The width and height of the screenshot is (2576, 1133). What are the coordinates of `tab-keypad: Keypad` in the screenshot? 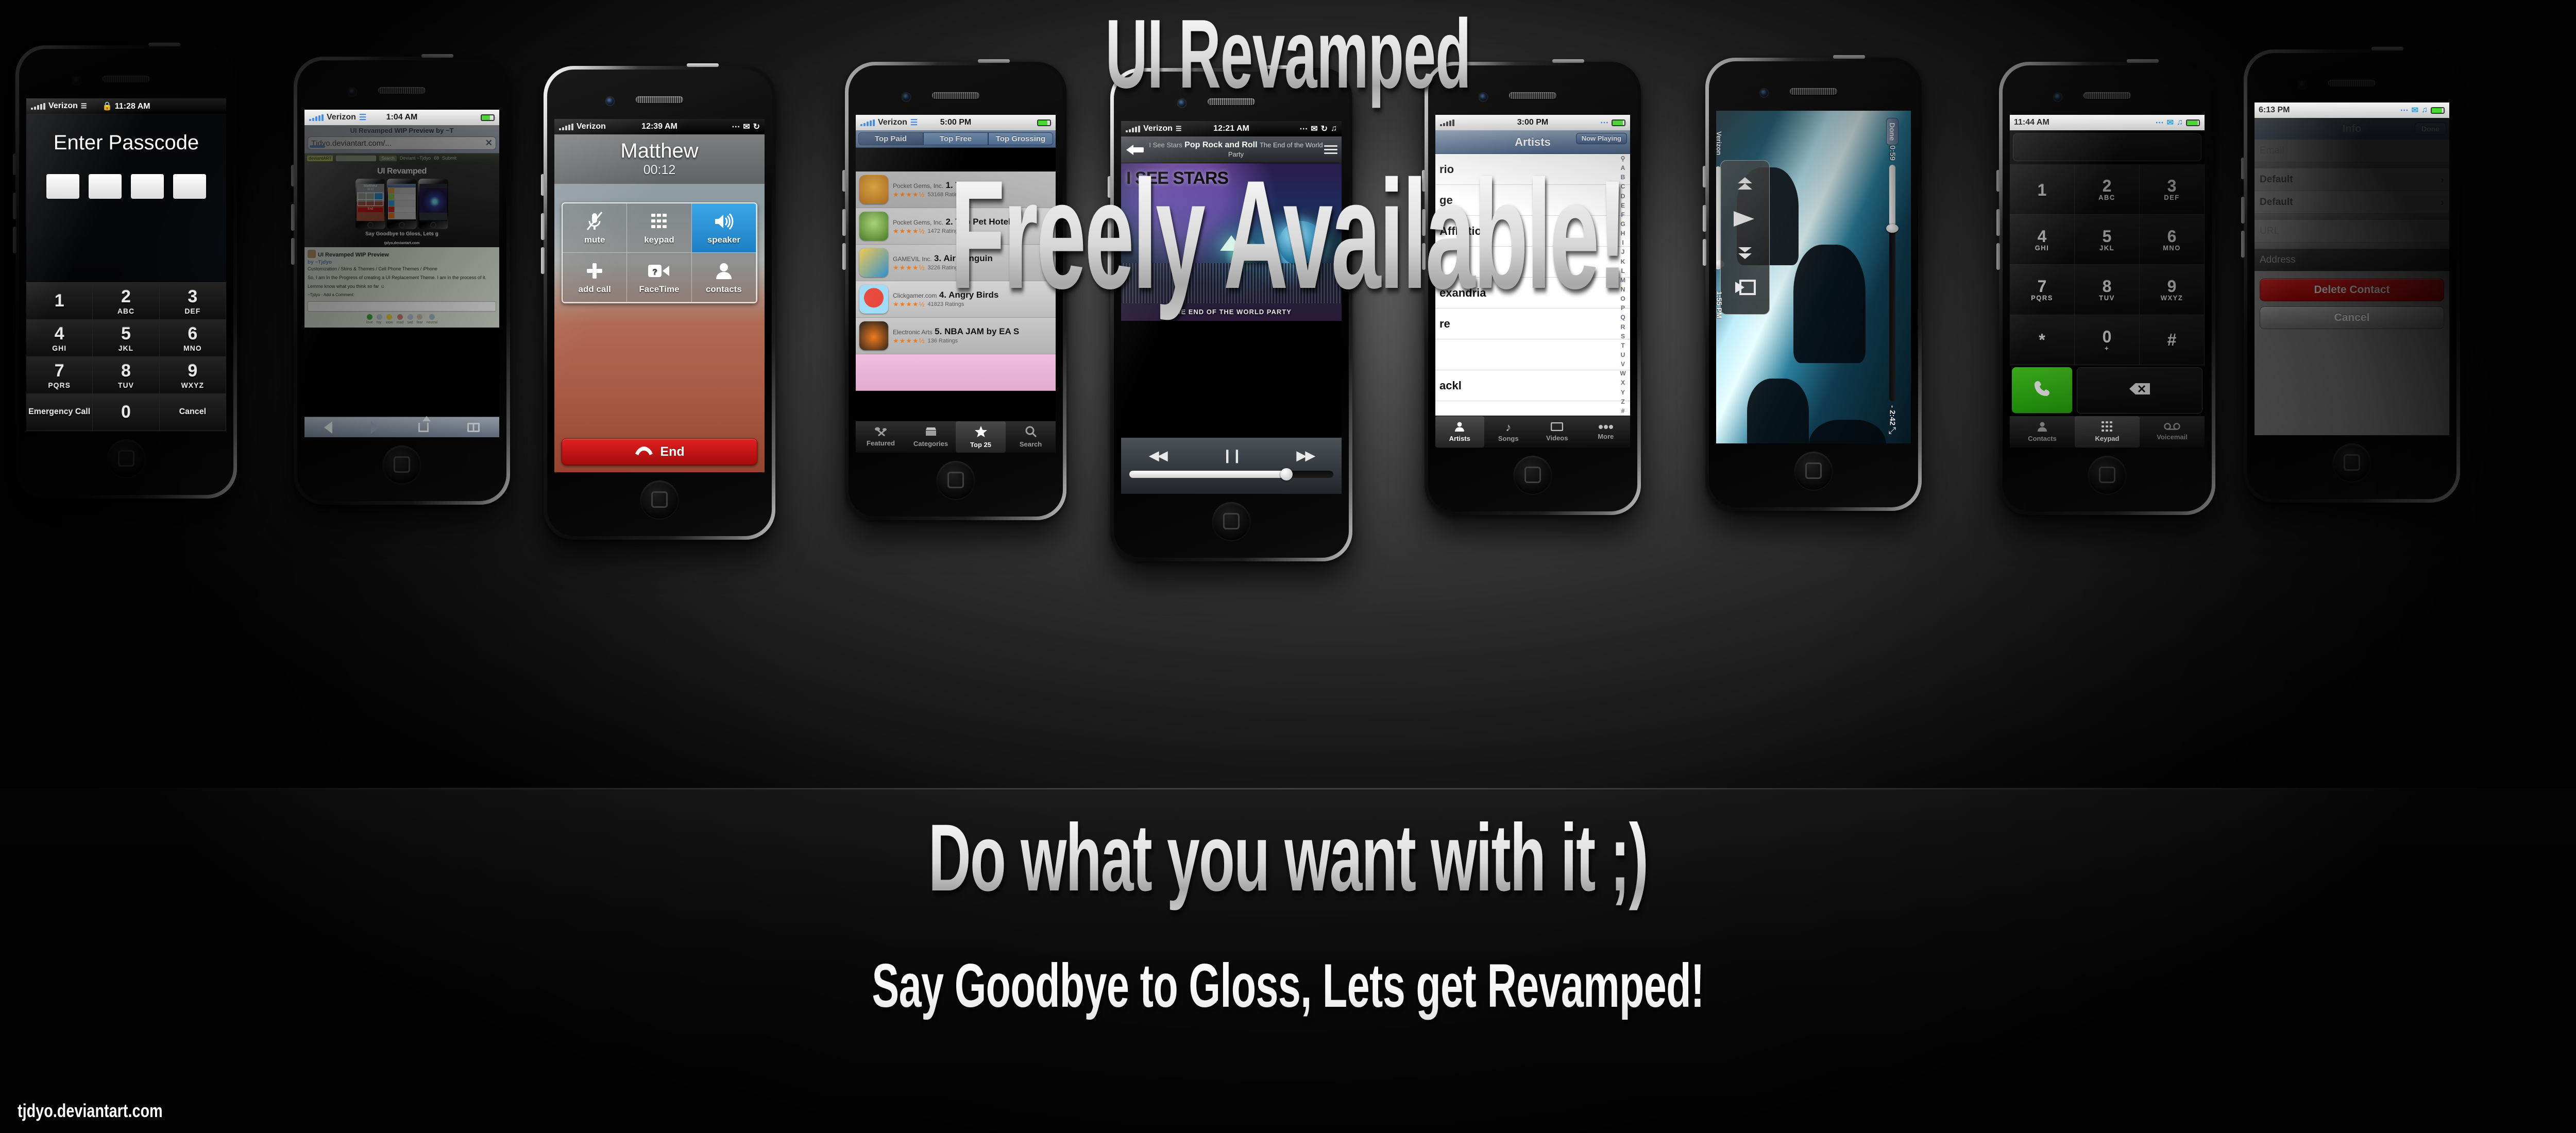 It's located at (2107, 432).